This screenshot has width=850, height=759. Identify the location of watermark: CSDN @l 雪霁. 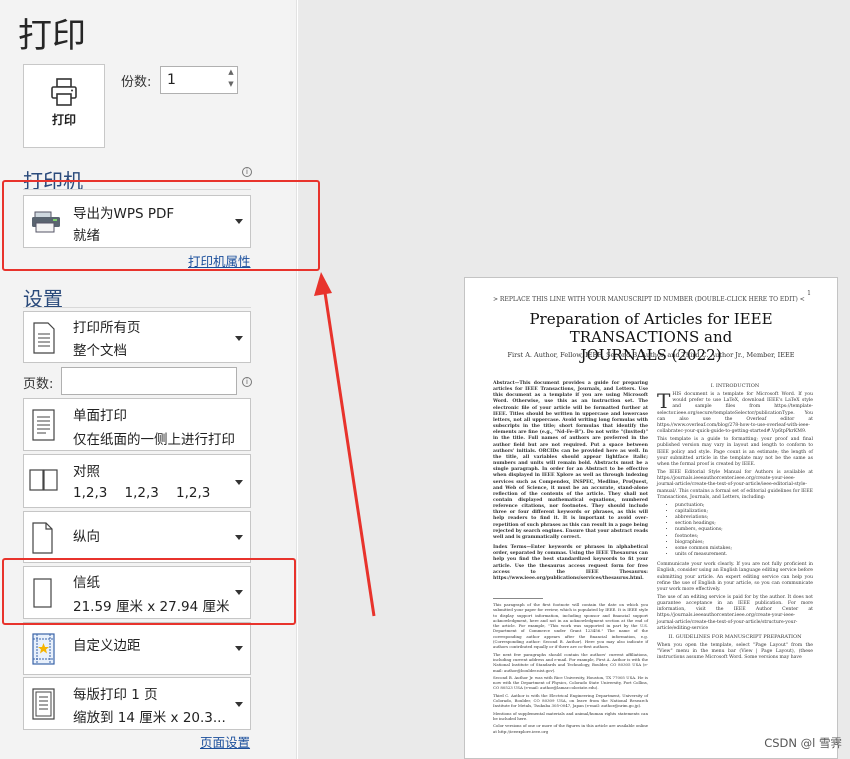
(803, 743).